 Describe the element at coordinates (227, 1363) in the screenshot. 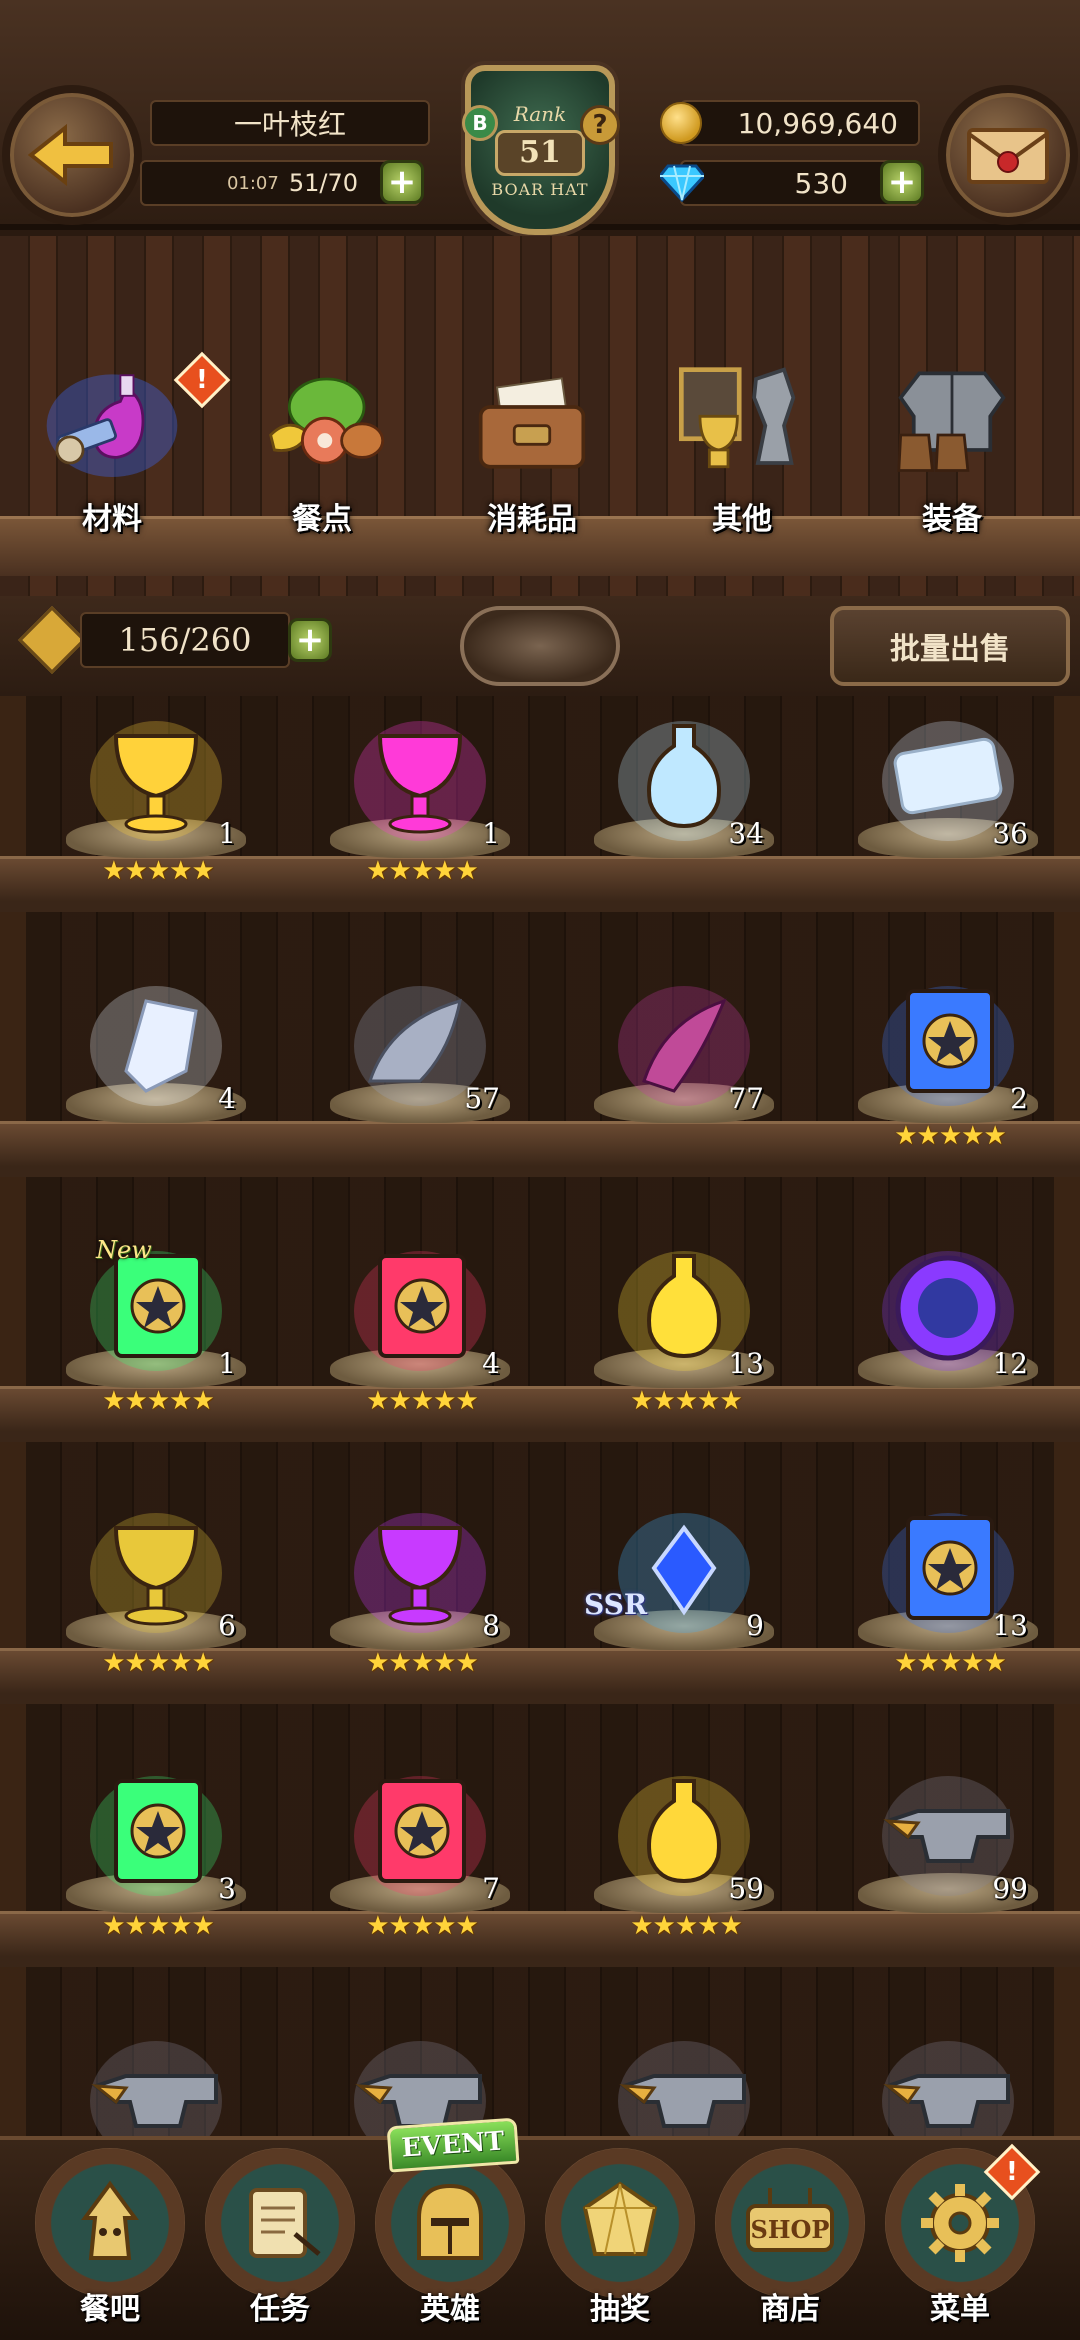

I see `item-count: 1` at that location.